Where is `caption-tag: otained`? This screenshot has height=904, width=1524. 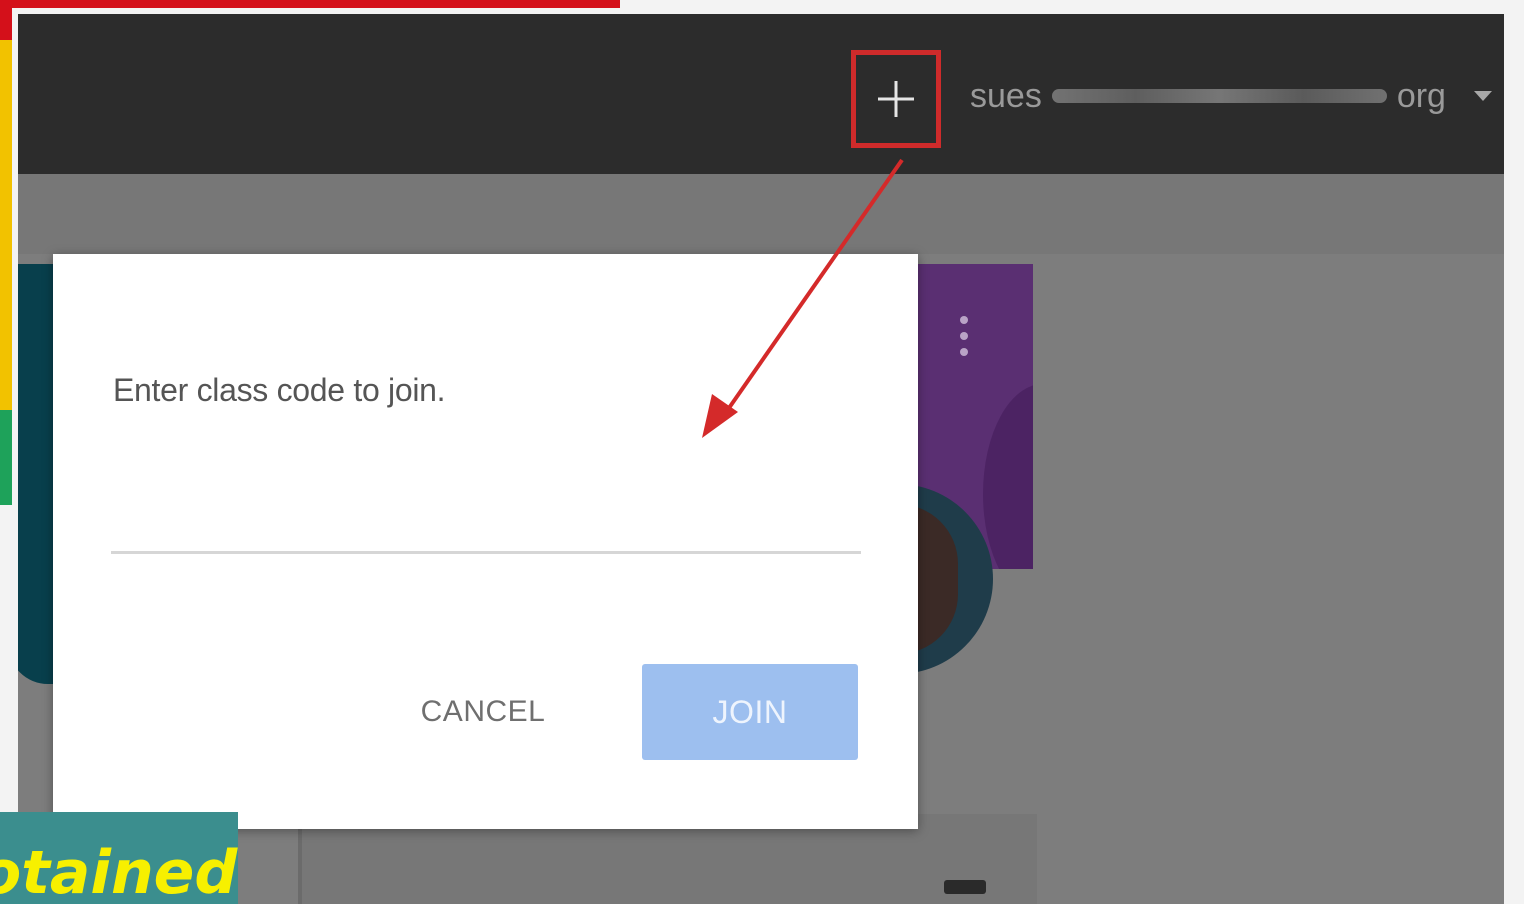 caption-tag: otained is located at coordinates (119, 858).